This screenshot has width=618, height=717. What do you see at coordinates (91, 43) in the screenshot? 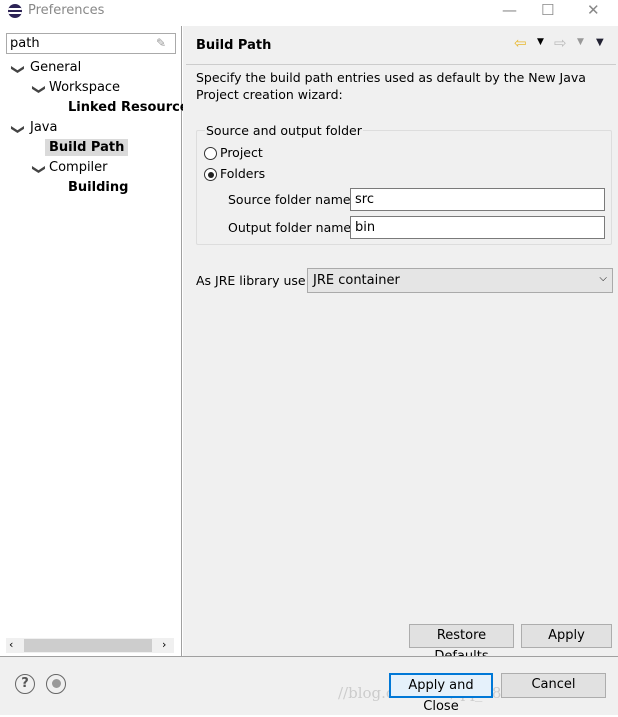
I see `filter-input` at bounding box center [91, 43].